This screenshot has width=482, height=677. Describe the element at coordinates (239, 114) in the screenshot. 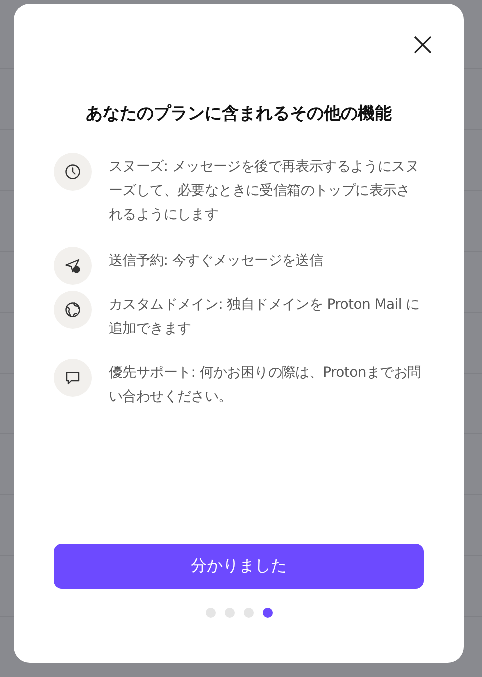

I see `dialog-title: あなたのプランに含まれるその他の機能` at that location.